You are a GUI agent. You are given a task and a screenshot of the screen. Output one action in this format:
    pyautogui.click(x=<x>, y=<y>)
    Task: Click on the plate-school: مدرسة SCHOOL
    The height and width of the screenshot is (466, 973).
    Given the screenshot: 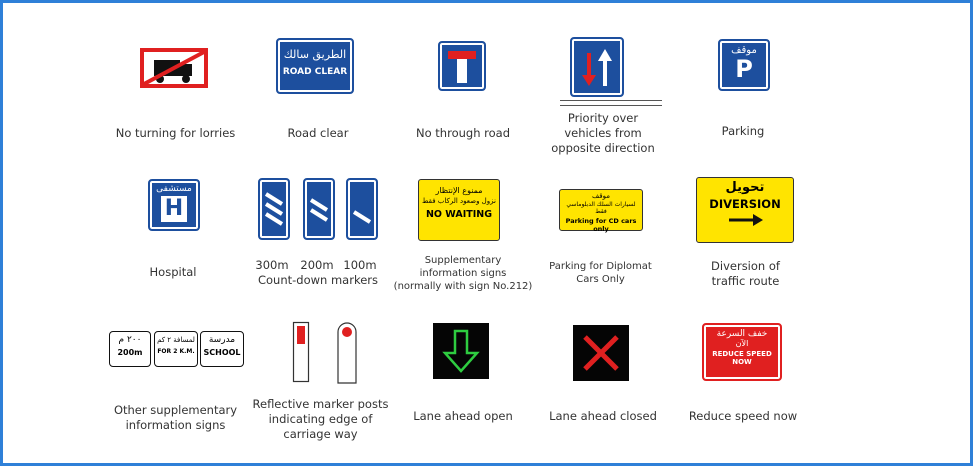 What is the action you would take?
    pyautogui.click(x=222, y=349)
    